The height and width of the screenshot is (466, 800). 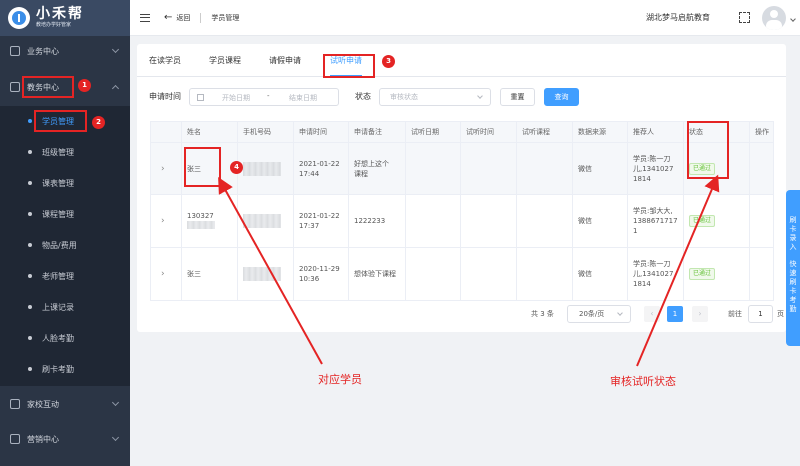 What do you see at coordinates (708, 150) in the screenshot?
I see `highlight-status` at bounding box center [708, 150].